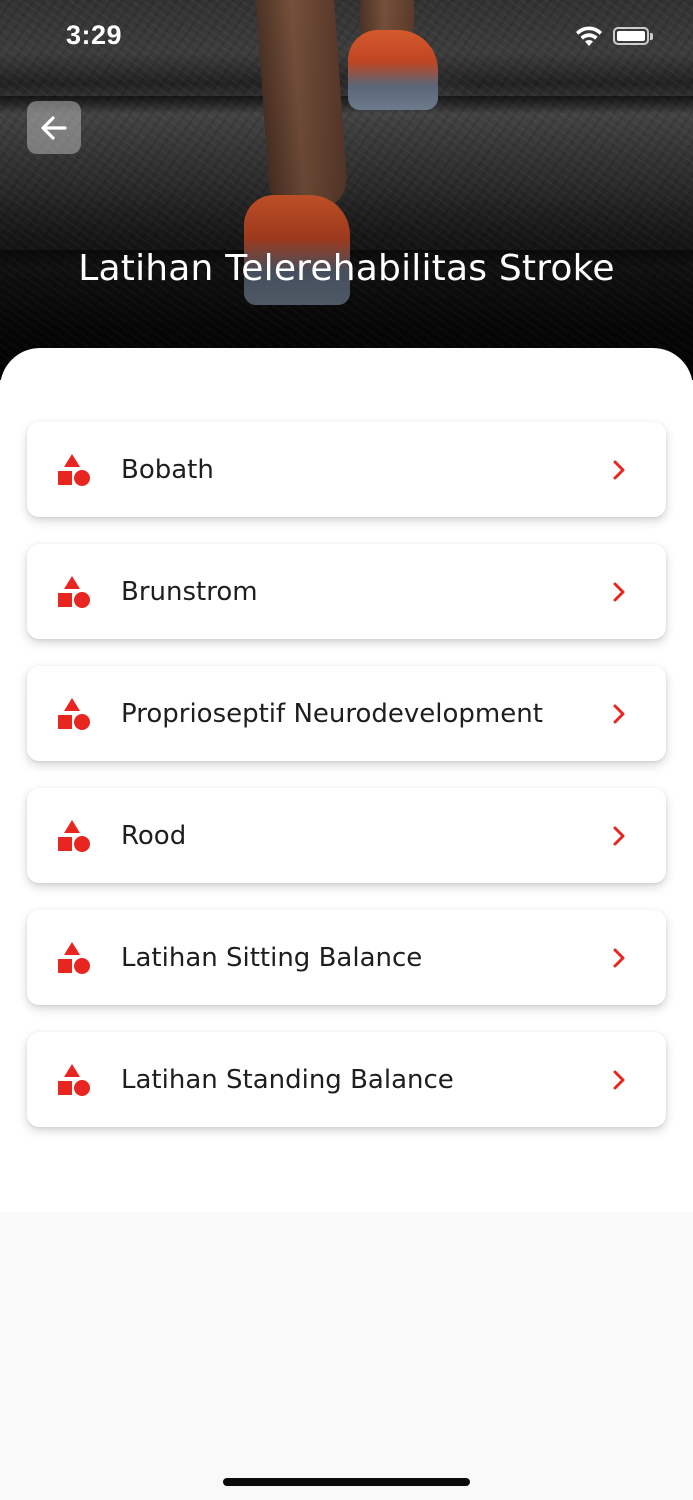 This screenshot has width=693, height=1500. I want to click on status-time: 3:29, so click(94, 35).